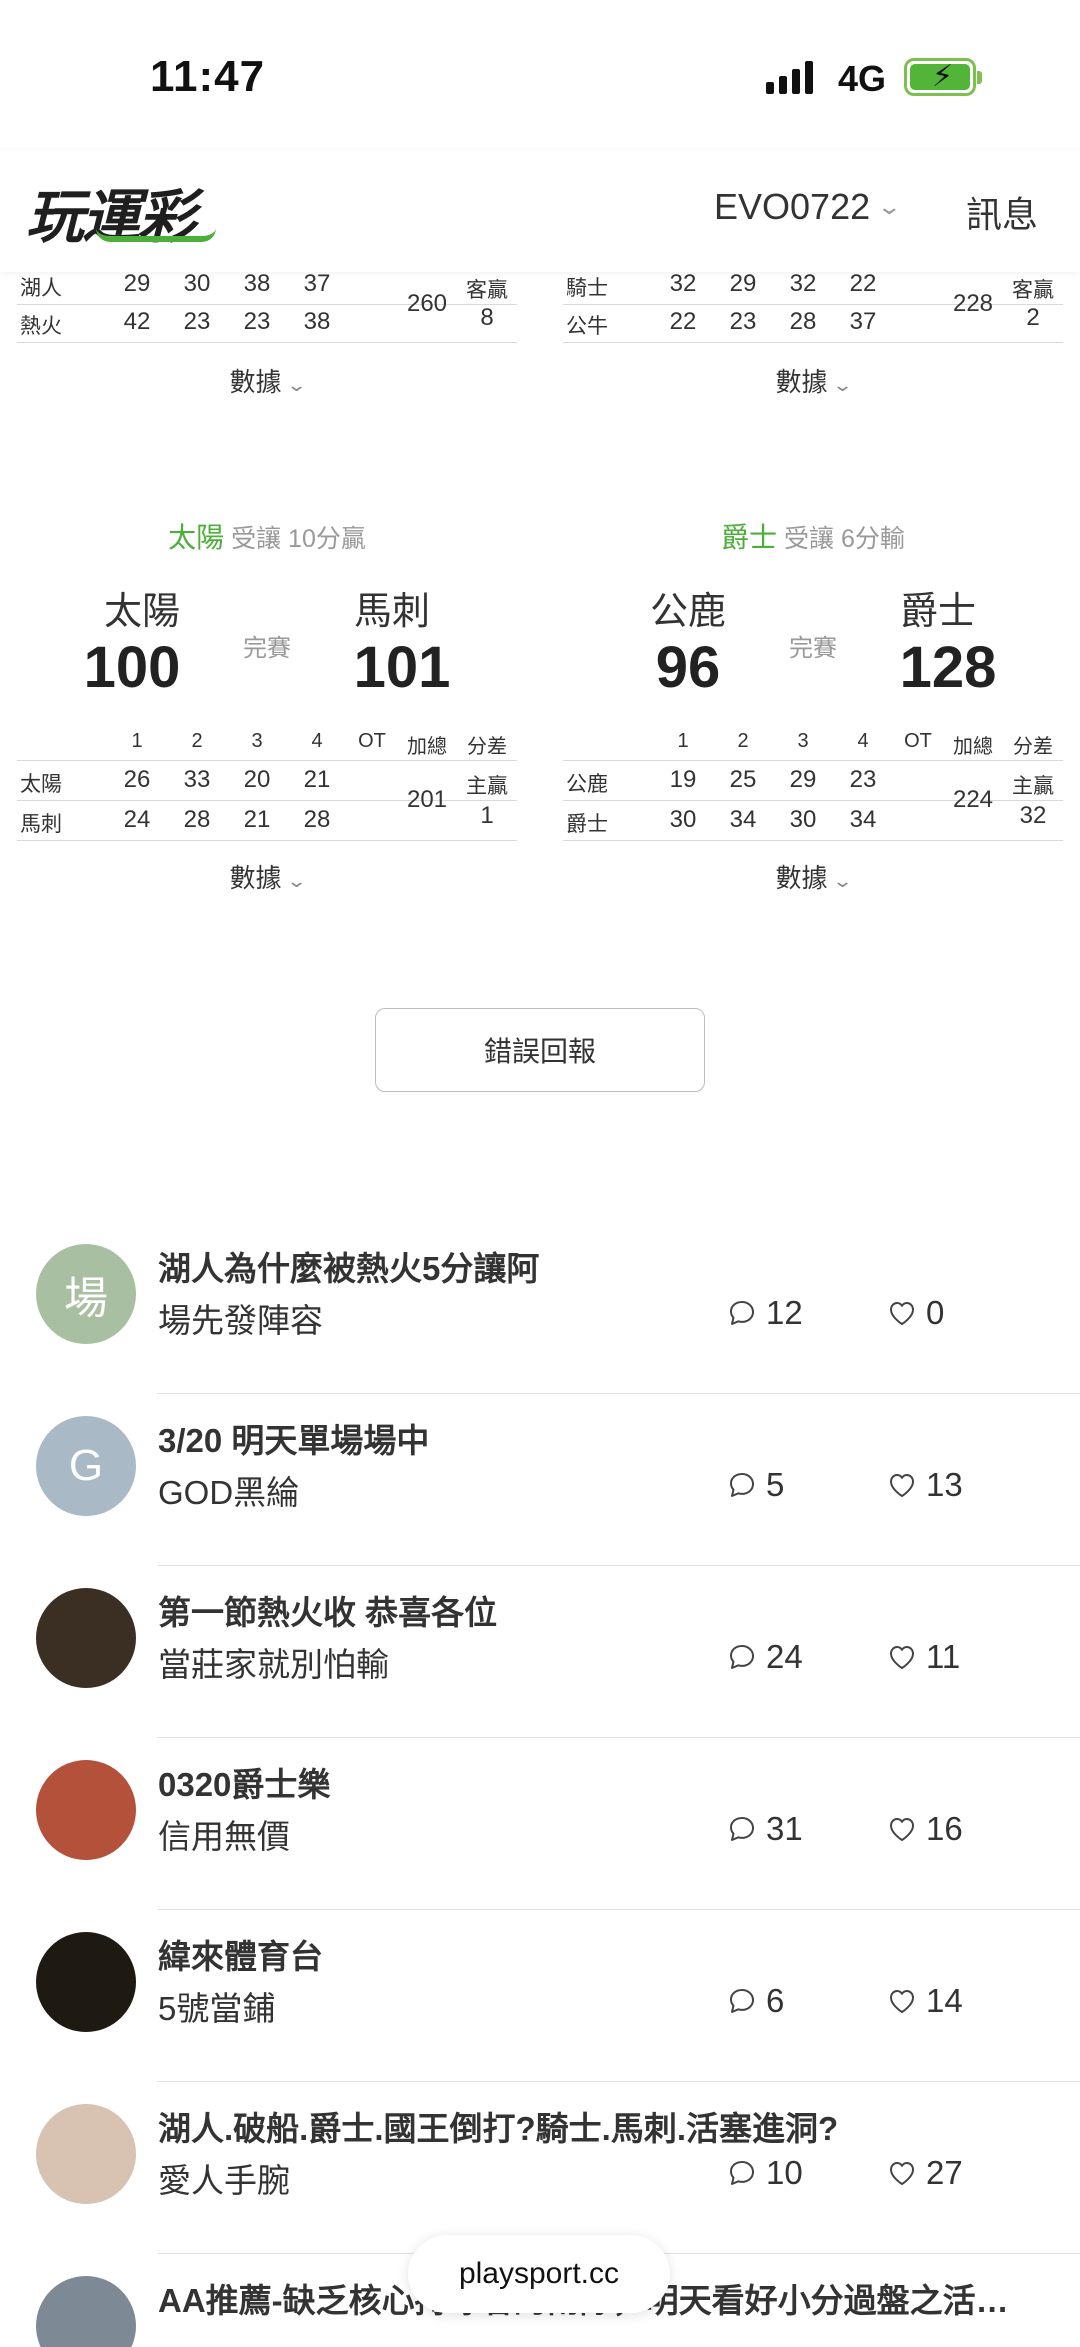 This screenshot has height=2347, width=1080. What do you see at coordinates (86, 1466) in the screenshot?
I see `avatar: G` at bounding box center [86, 1466].